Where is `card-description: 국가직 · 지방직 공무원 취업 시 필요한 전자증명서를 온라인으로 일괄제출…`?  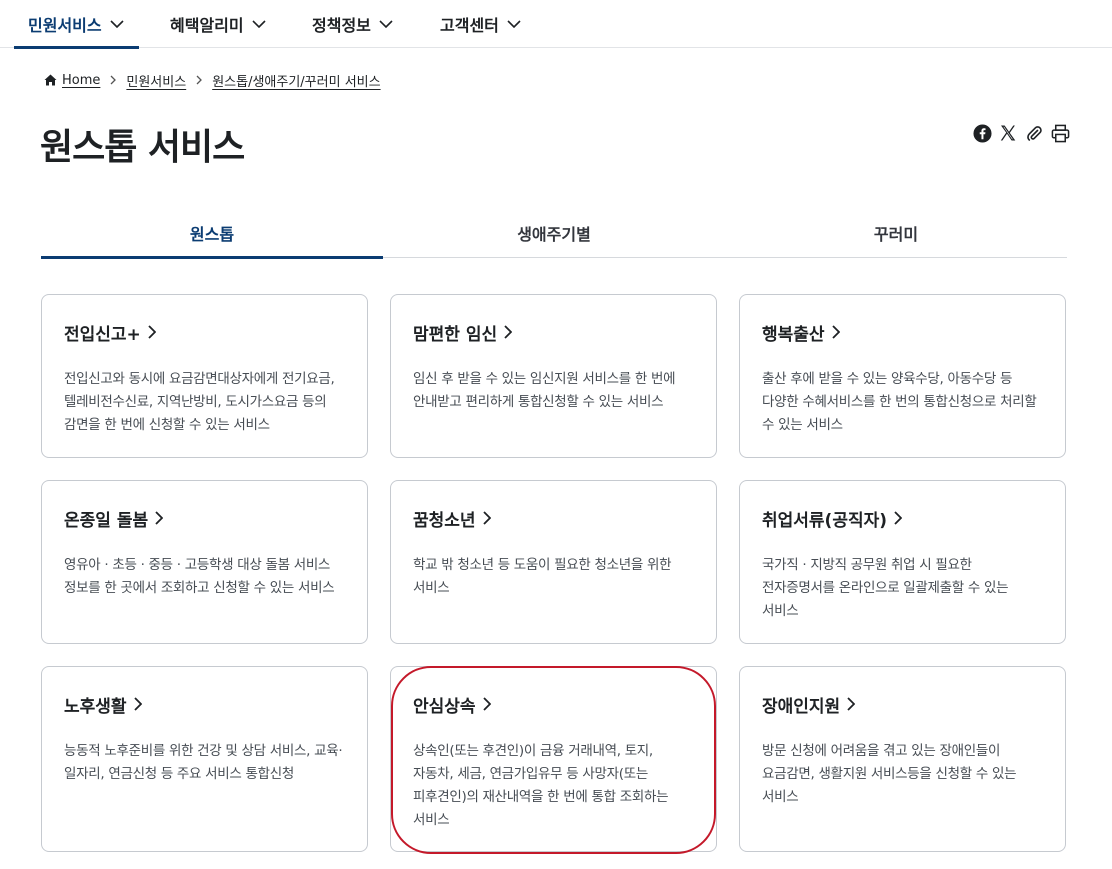
card-description: 국가직 · 지방직 공무원 취업 시 필요한 전자증명서를 온라인으로 일괄제출… is located at coordinates (885, 588).